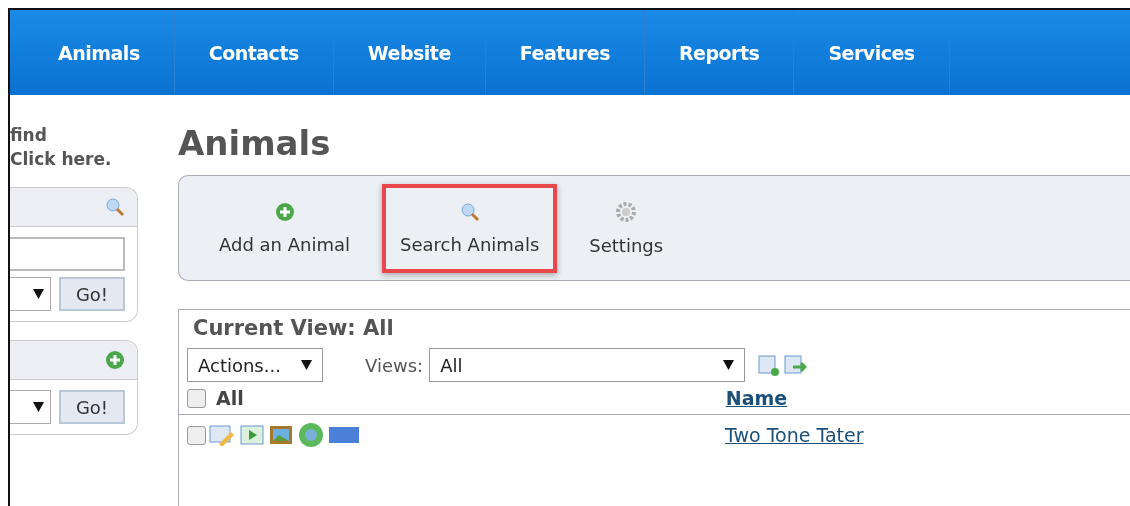 Image resolution: width=1130 pixels, height=506 pixels. What do you see at coordinates (626, 211) in the screenshot?
I see `gear-icon` at bounding box center [626, 211].